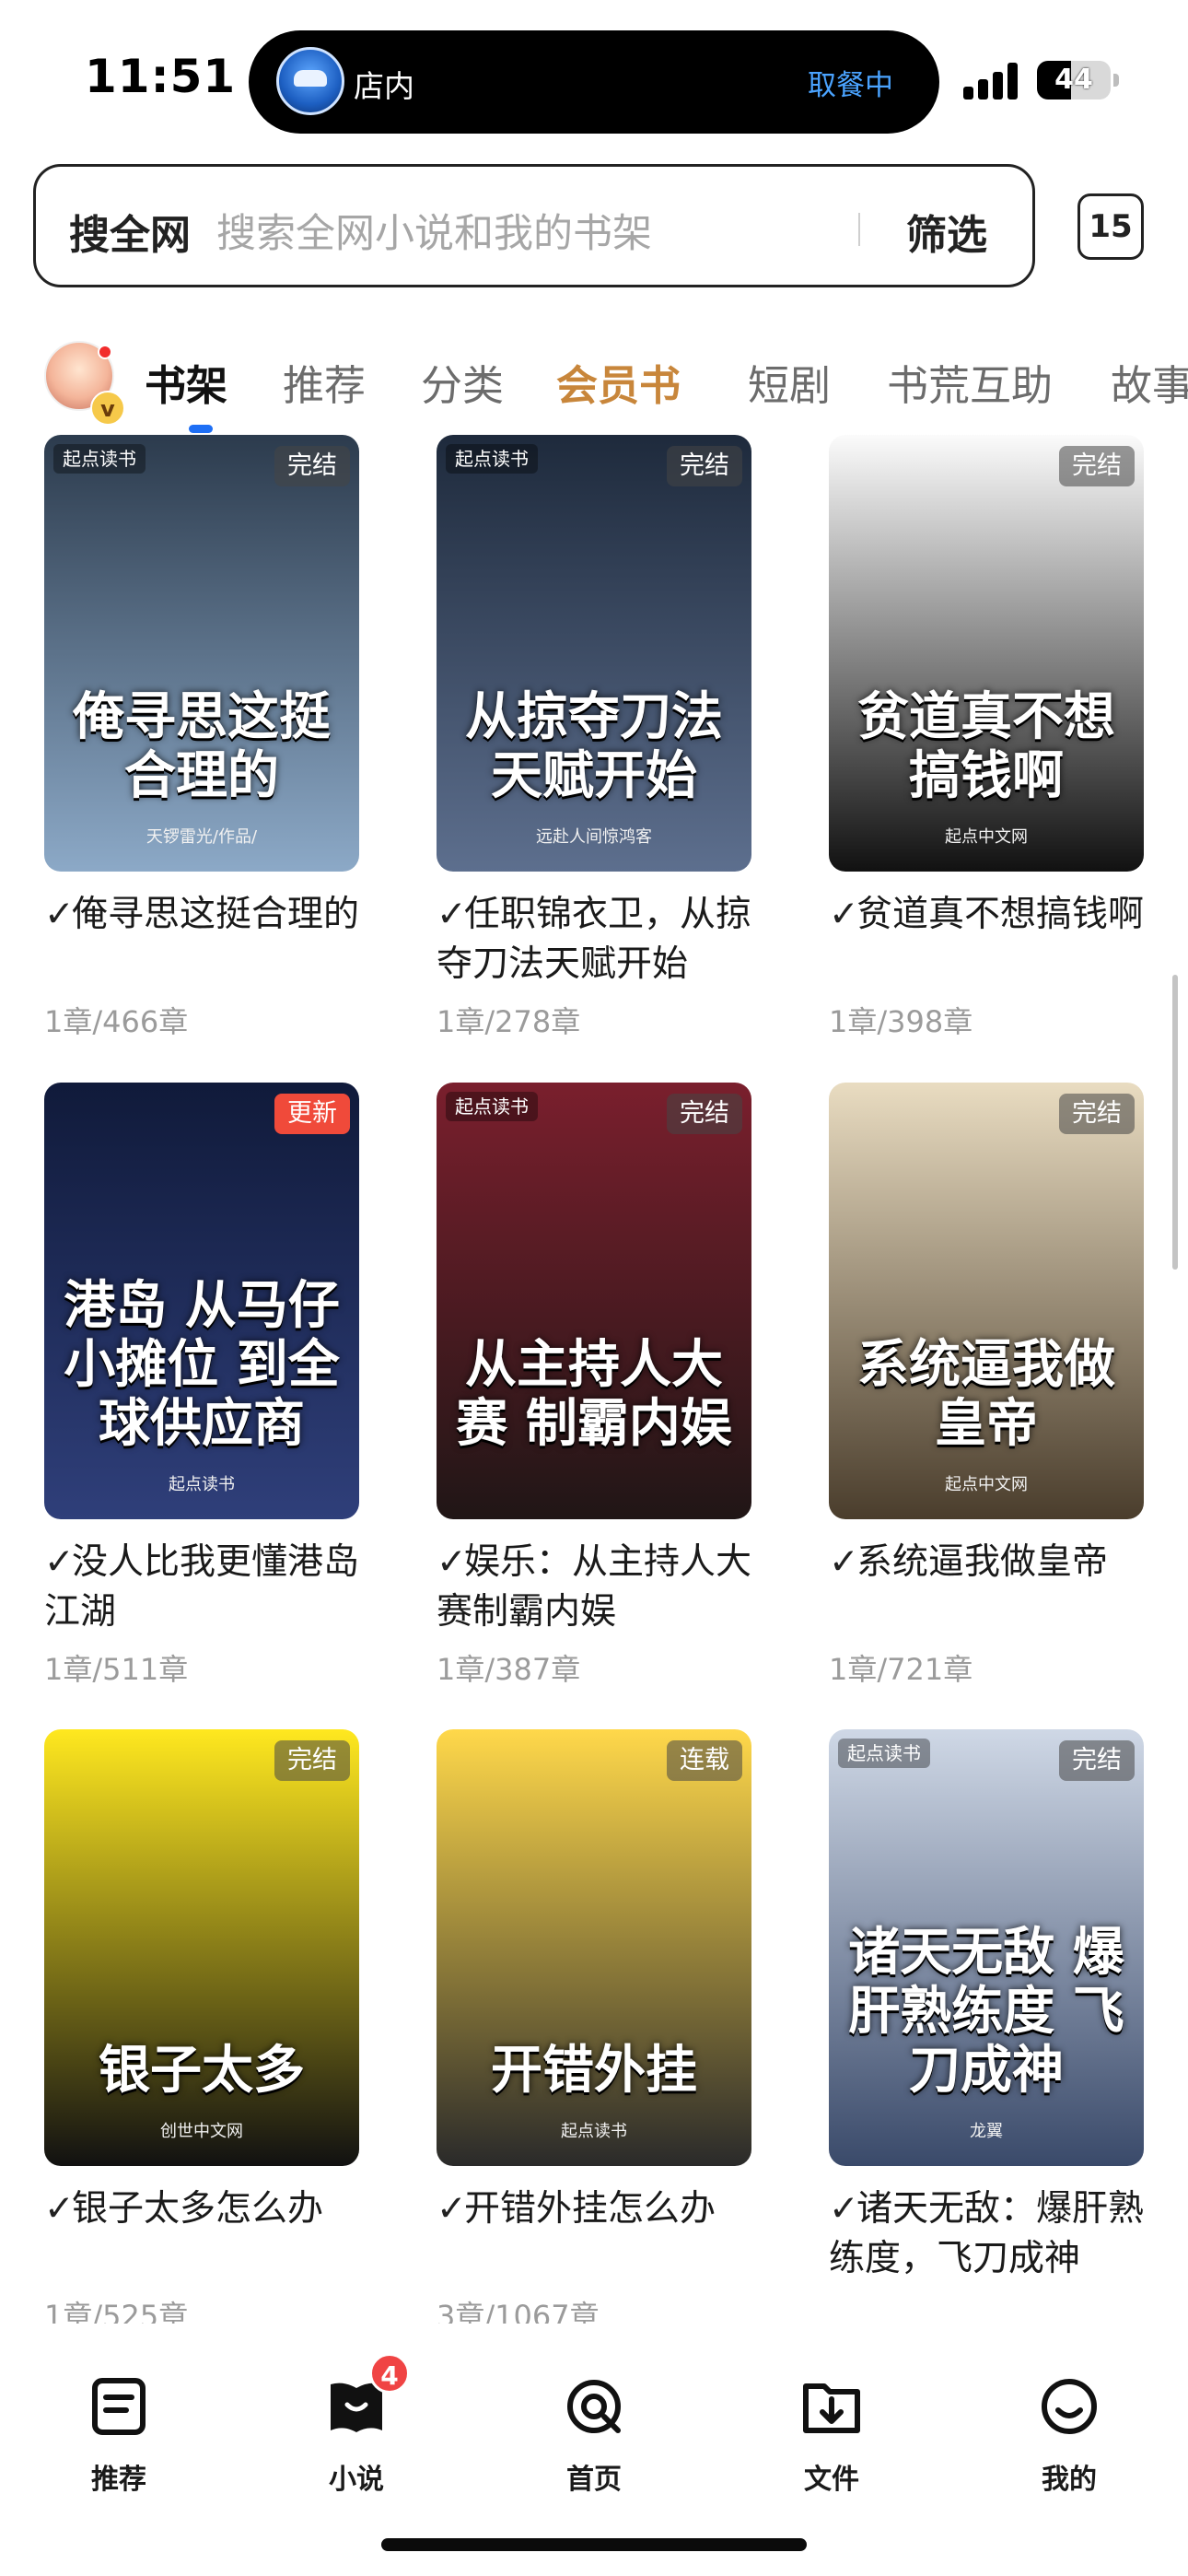 This screenshot has width=1188, height=2576. I want to click on status-bar: 11:51 店内 取餐中 44, so click(594, 78).